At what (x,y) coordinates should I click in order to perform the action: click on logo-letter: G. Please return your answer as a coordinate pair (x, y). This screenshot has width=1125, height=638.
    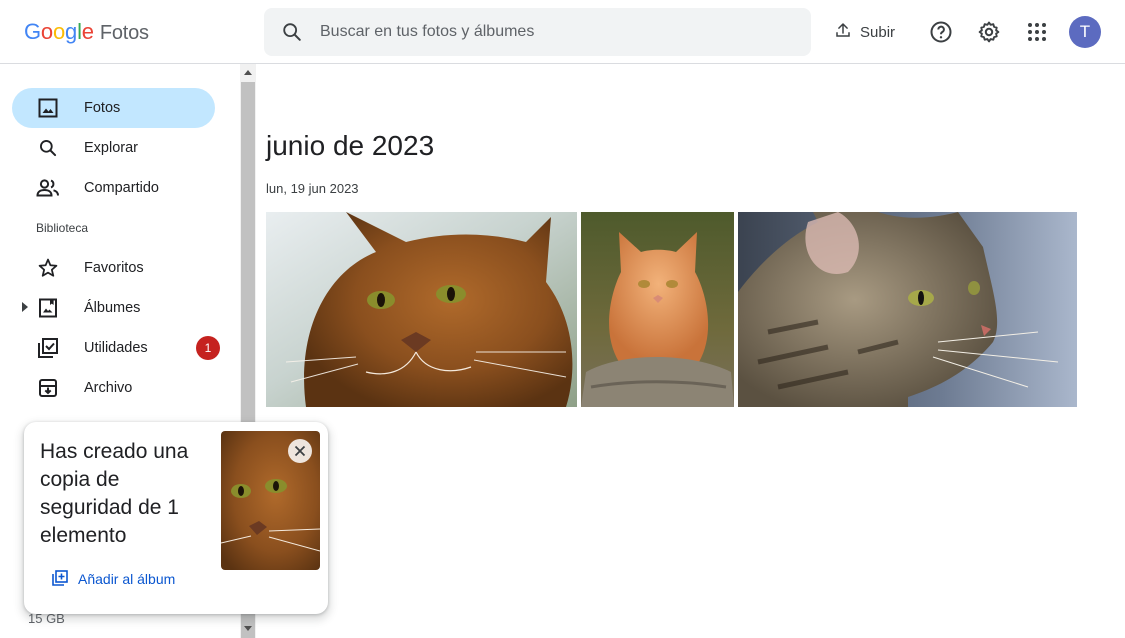
    Looking at the image, I should click on (32, 31).